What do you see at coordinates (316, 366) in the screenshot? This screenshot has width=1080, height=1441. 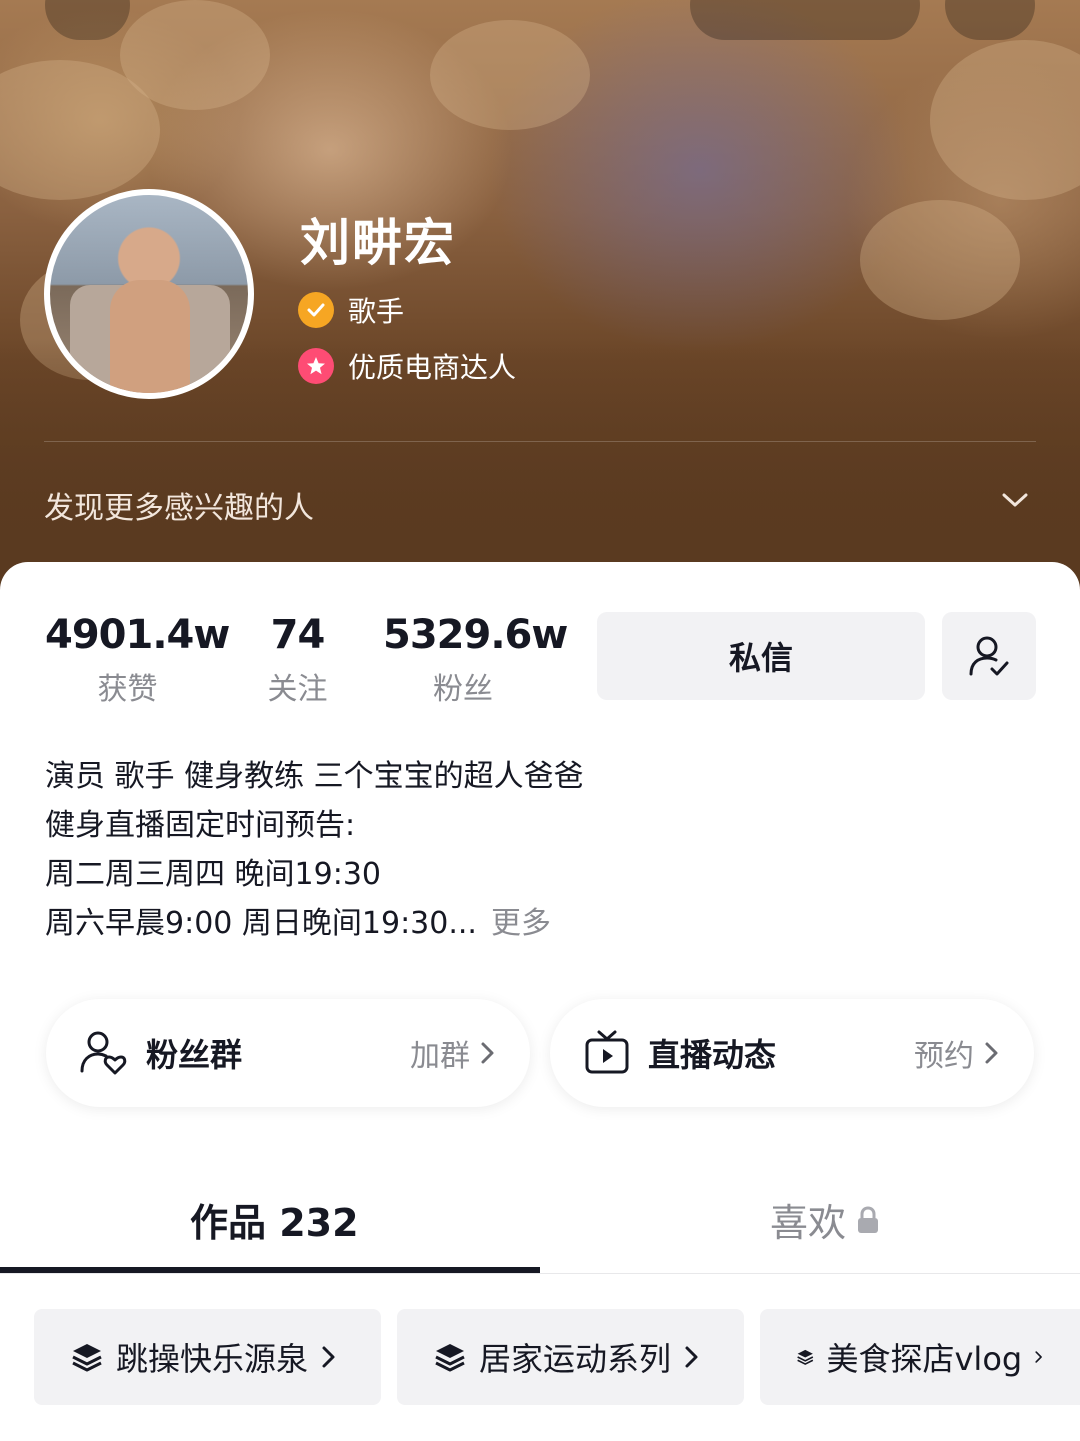 I see `star-badge-icon` at bounding box center [316, 366].